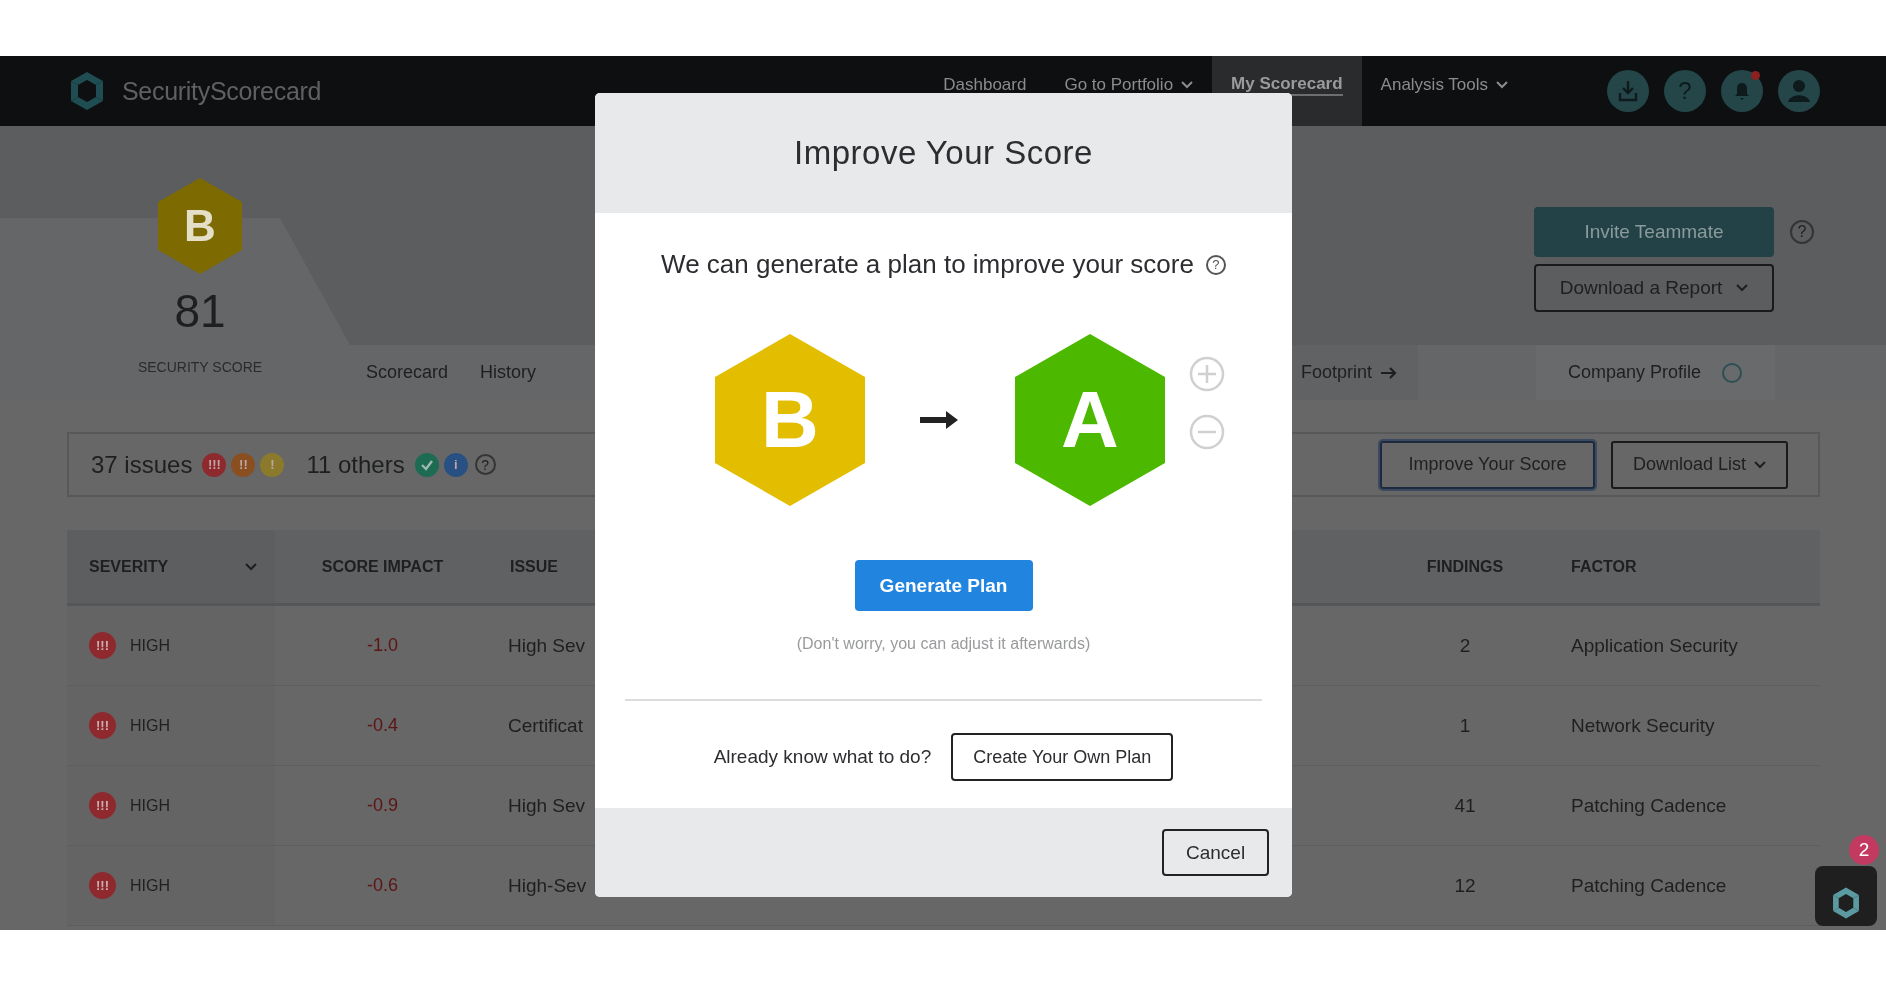  I want to click on bell-icon, so click(1742, 91).